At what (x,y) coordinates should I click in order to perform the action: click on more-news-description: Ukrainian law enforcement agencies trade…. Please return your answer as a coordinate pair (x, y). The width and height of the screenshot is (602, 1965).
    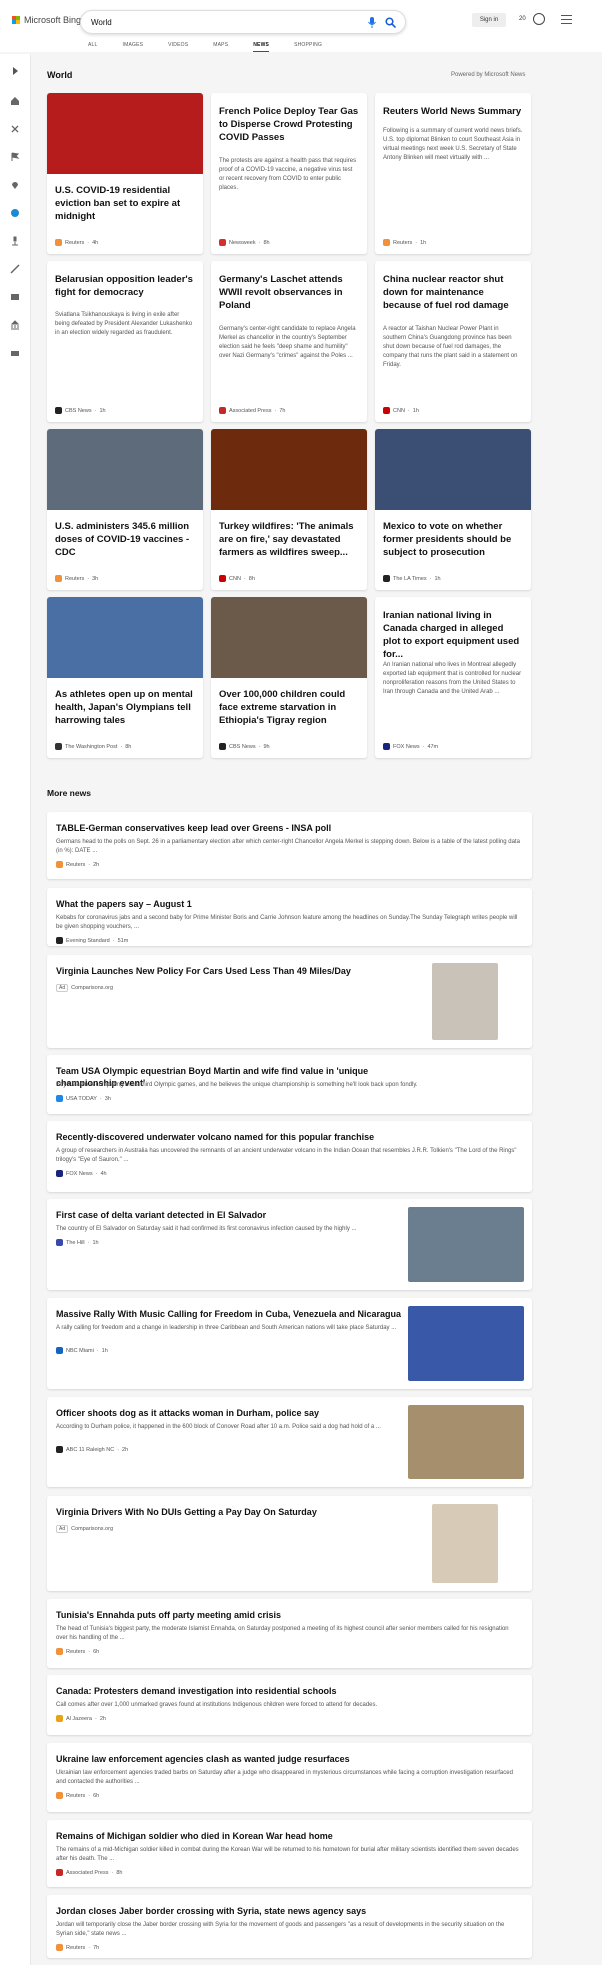
    Looking at the image, I should click on (284, 1777).